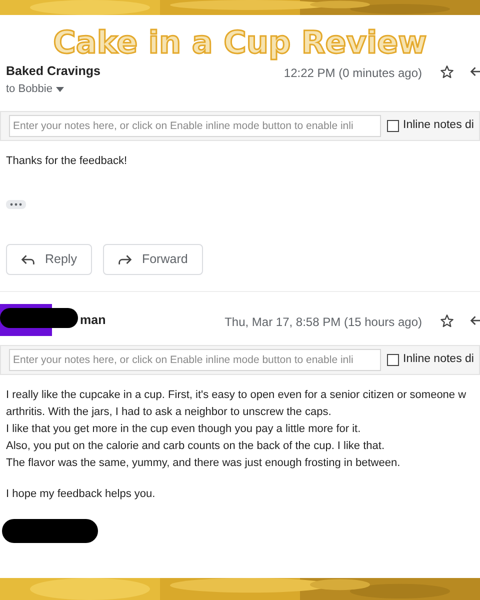  Describe the element at coordinates (81, 494) in the screenshot. I see `message-text: I hope my feedback helps you.` at that location.